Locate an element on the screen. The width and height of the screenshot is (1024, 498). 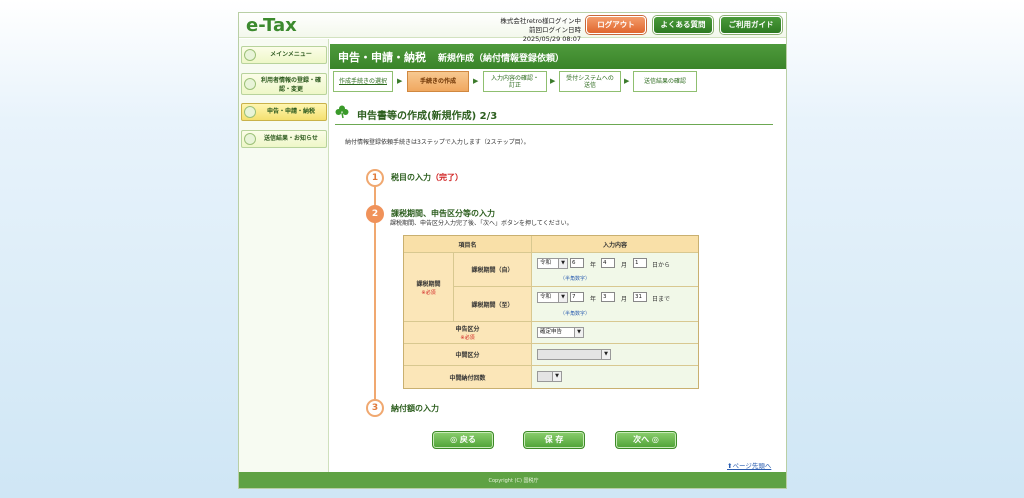
sidebar-item-results: 送信結果・お知らせ is located at coordinates (284, 139).